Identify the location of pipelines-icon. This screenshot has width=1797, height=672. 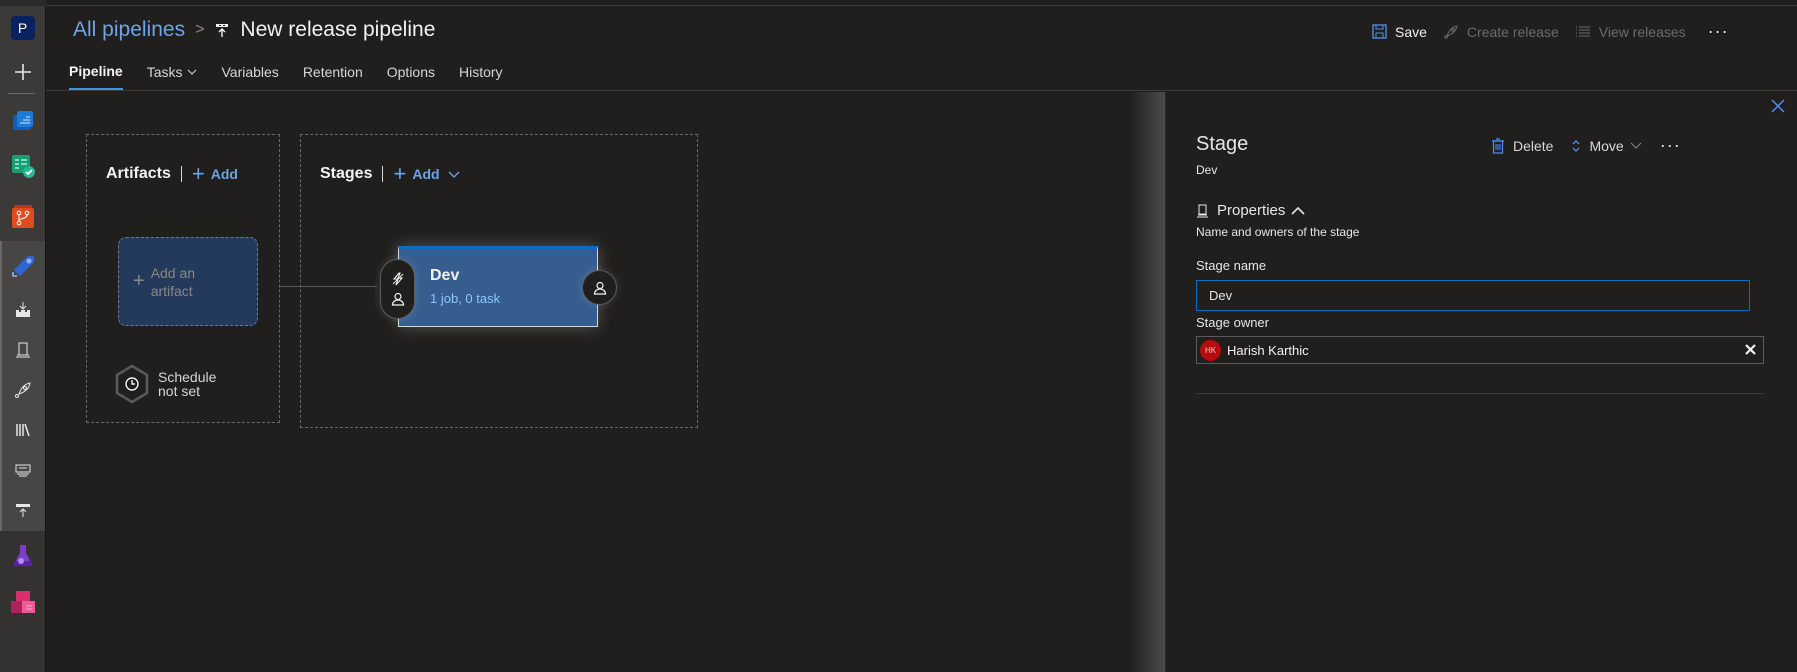
(22, 266).